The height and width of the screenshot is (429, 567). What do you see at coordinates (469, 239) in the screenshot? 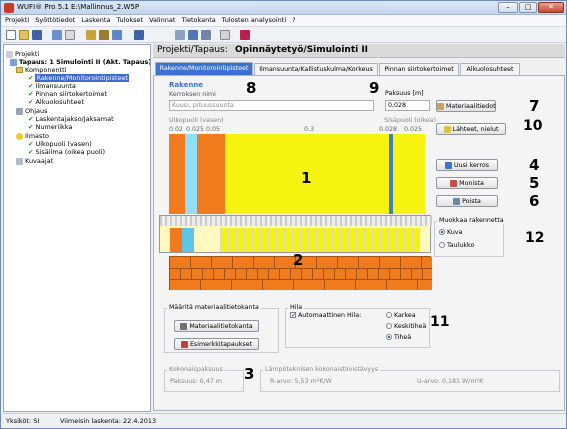
I see `edit-structure-group` at bounding box center [469, 239].